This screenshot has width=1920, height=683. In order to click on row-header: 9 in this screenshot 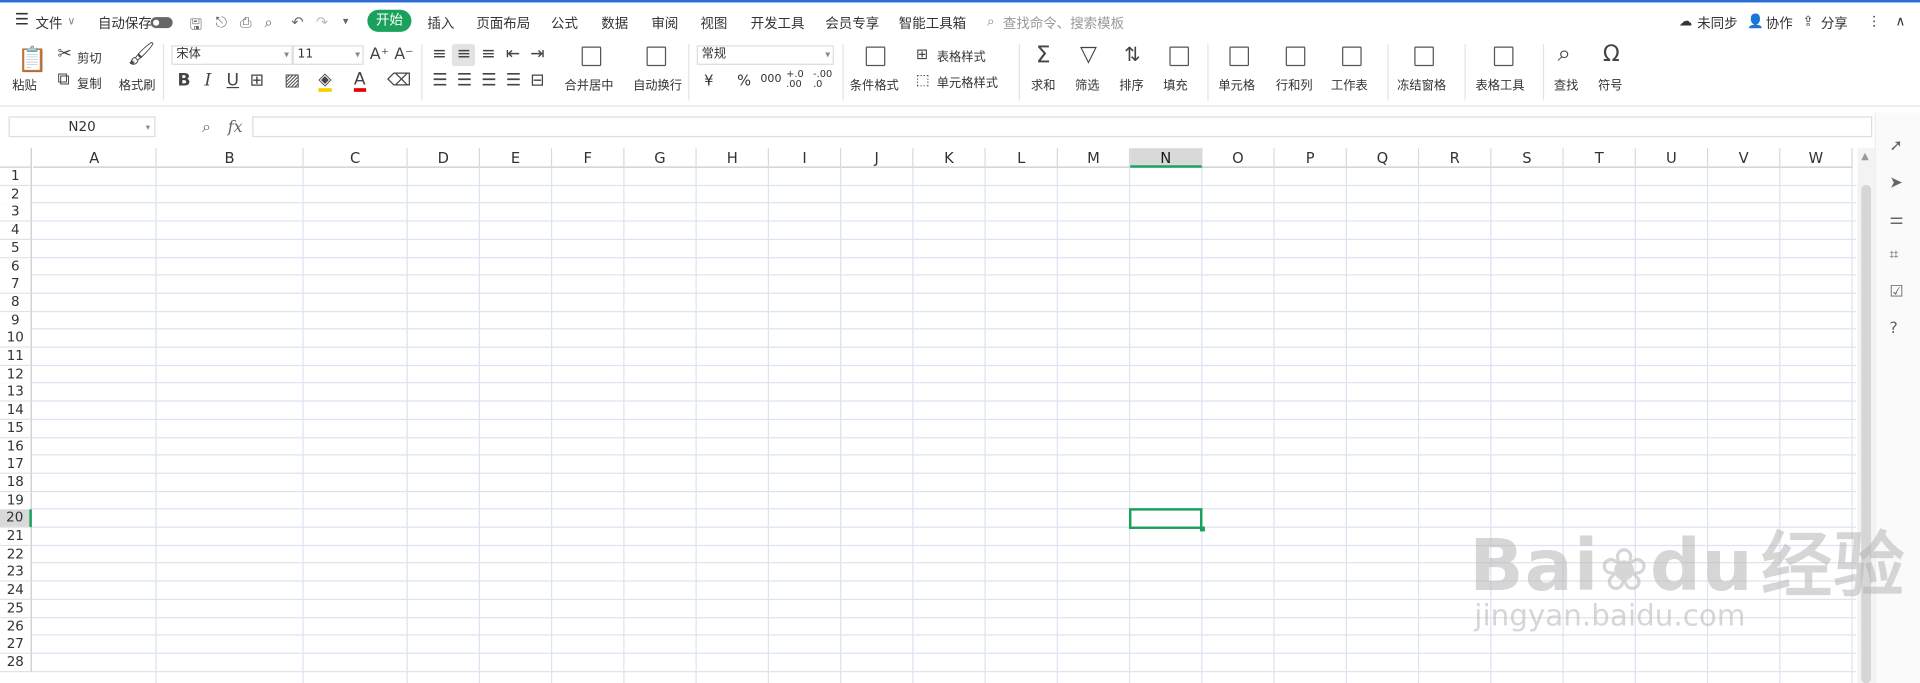, I will do `click(16, 321)`.